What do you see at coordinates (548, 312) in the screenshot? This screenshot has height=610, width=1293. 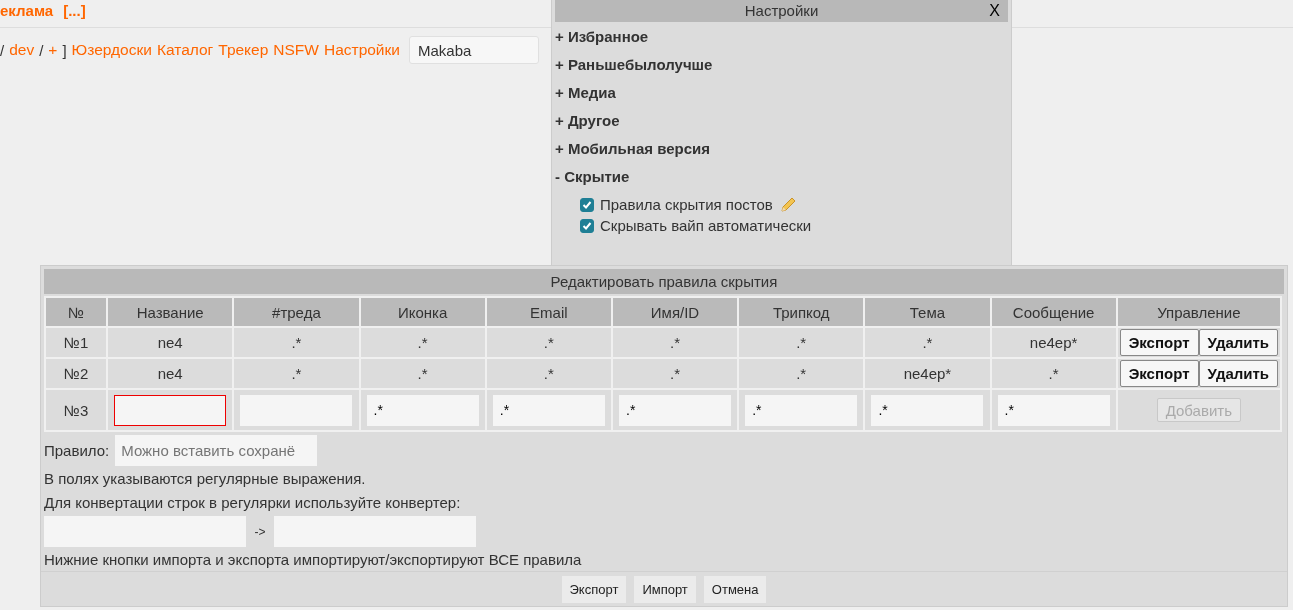 I see `column-header: Email` at bounding box center [548, 312].